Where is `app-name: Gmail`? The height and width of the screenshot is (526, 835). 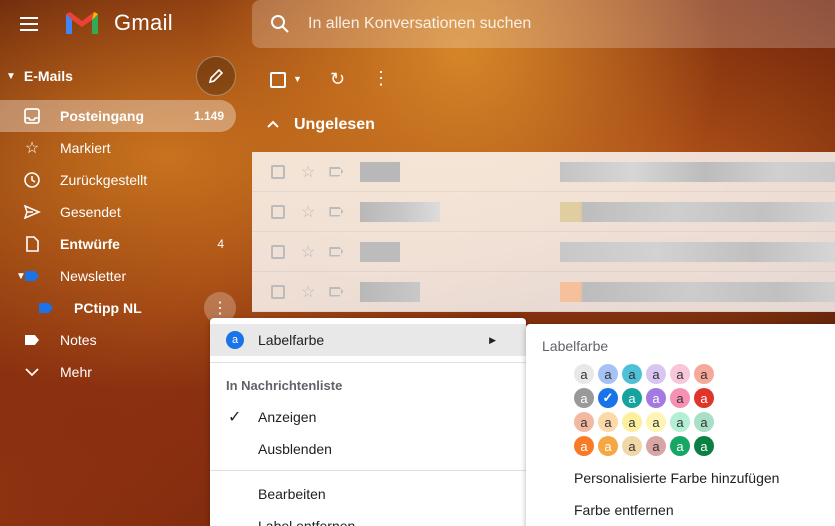 app-name: Gmail is located at coordinates (143, 22).